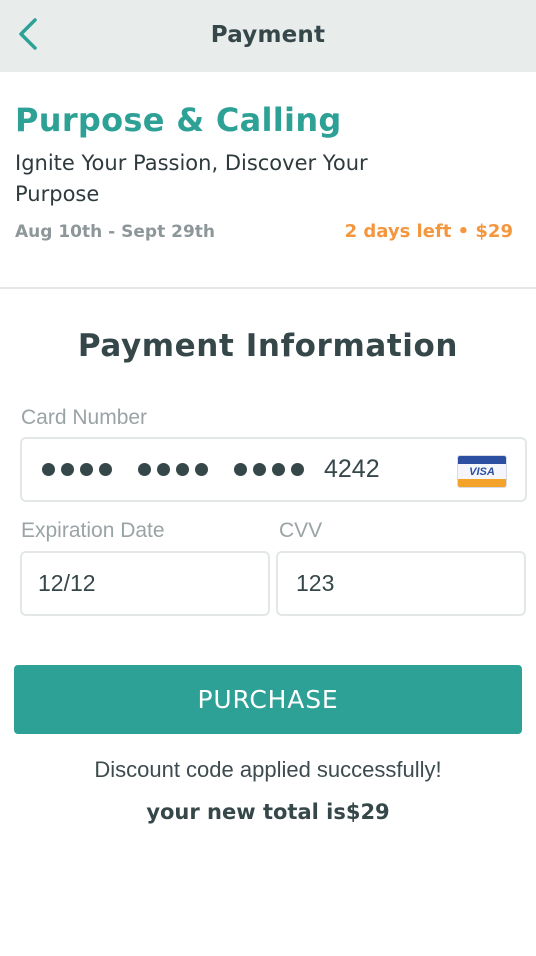  I want to click on course-title: Purpose & Calling, so click(178, 120).